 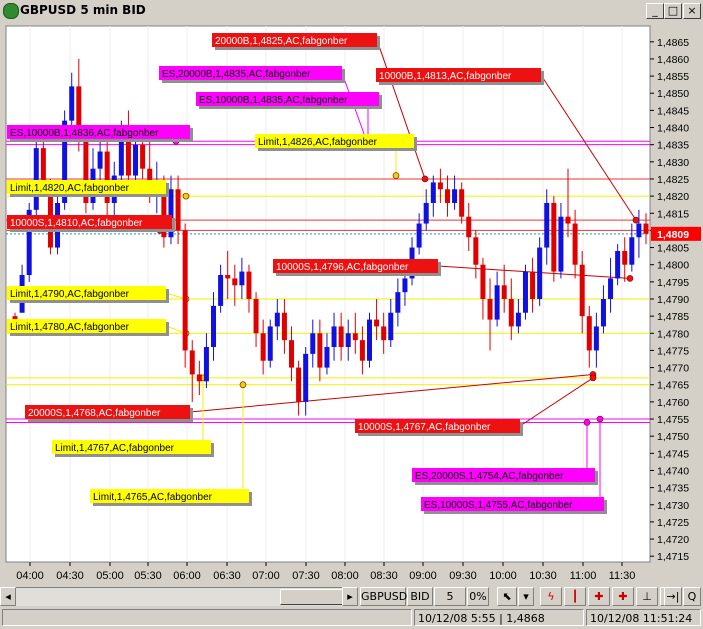 I want to click on minimize-button: _, so click(x=655, y=11).